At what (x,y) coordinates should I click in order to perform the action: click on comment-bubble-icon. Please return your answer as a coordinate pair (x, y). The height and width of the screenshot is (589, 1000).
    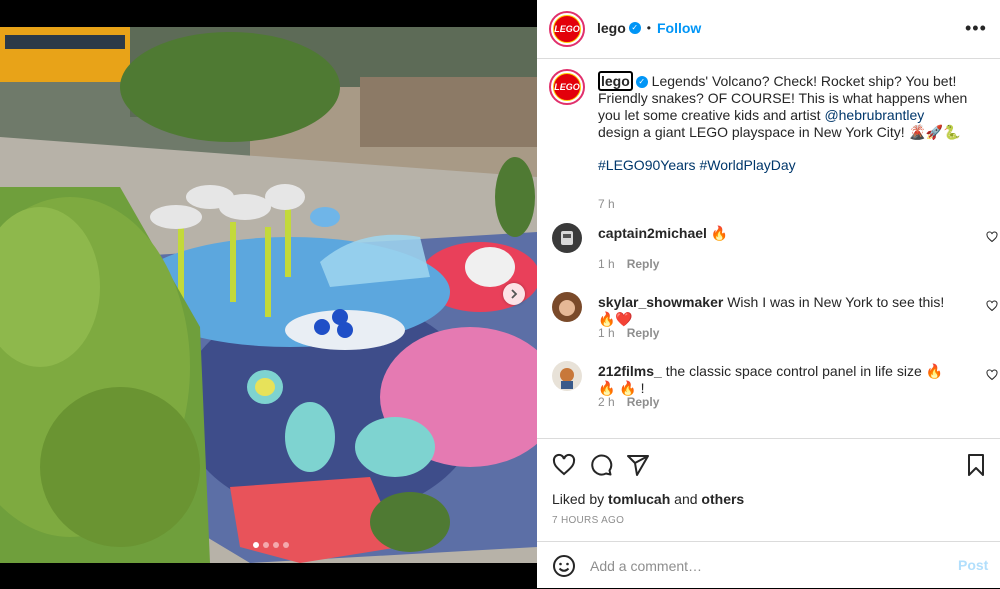
    Looking at the image, I should click on (601, 465).